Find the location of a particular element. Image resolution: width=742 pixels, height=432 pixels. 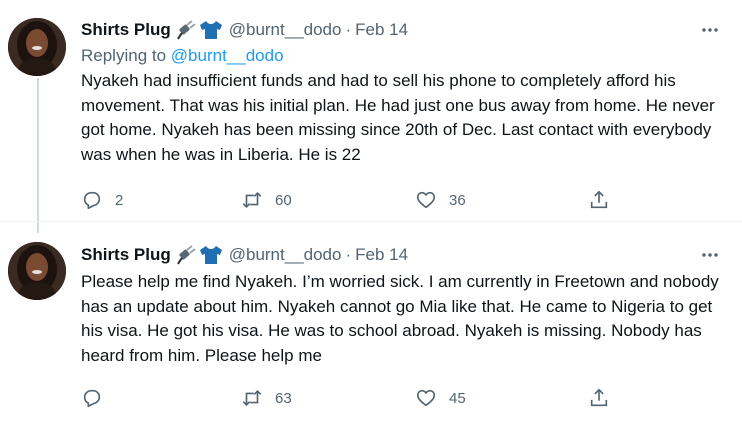

reply-button: 2 is located at coordinates (102, 200).